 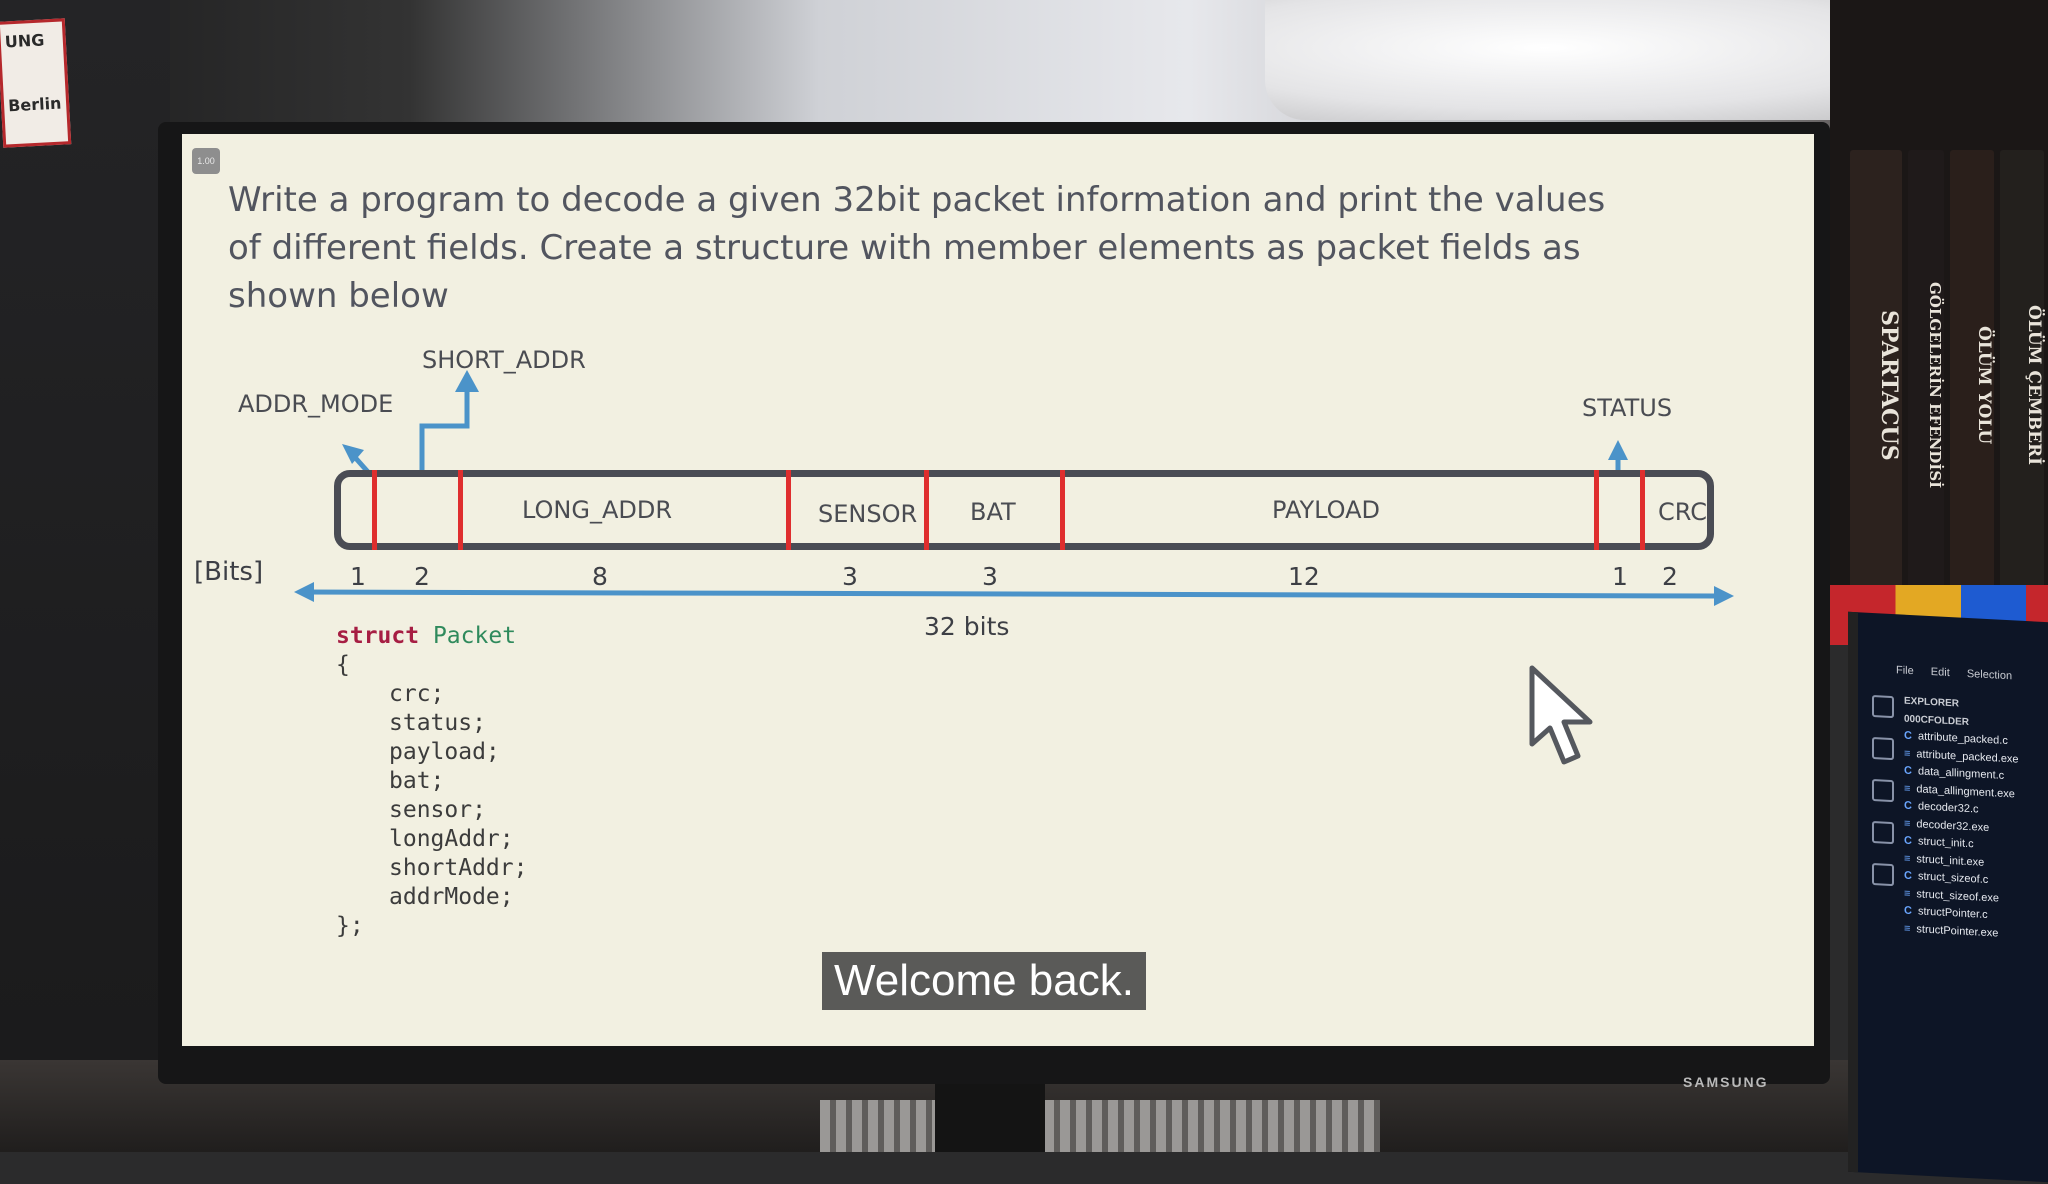 What do you see at coordinates (417, 781) in the screenshot?
I see `code-member: bat;` at bounding box center [417, 781].